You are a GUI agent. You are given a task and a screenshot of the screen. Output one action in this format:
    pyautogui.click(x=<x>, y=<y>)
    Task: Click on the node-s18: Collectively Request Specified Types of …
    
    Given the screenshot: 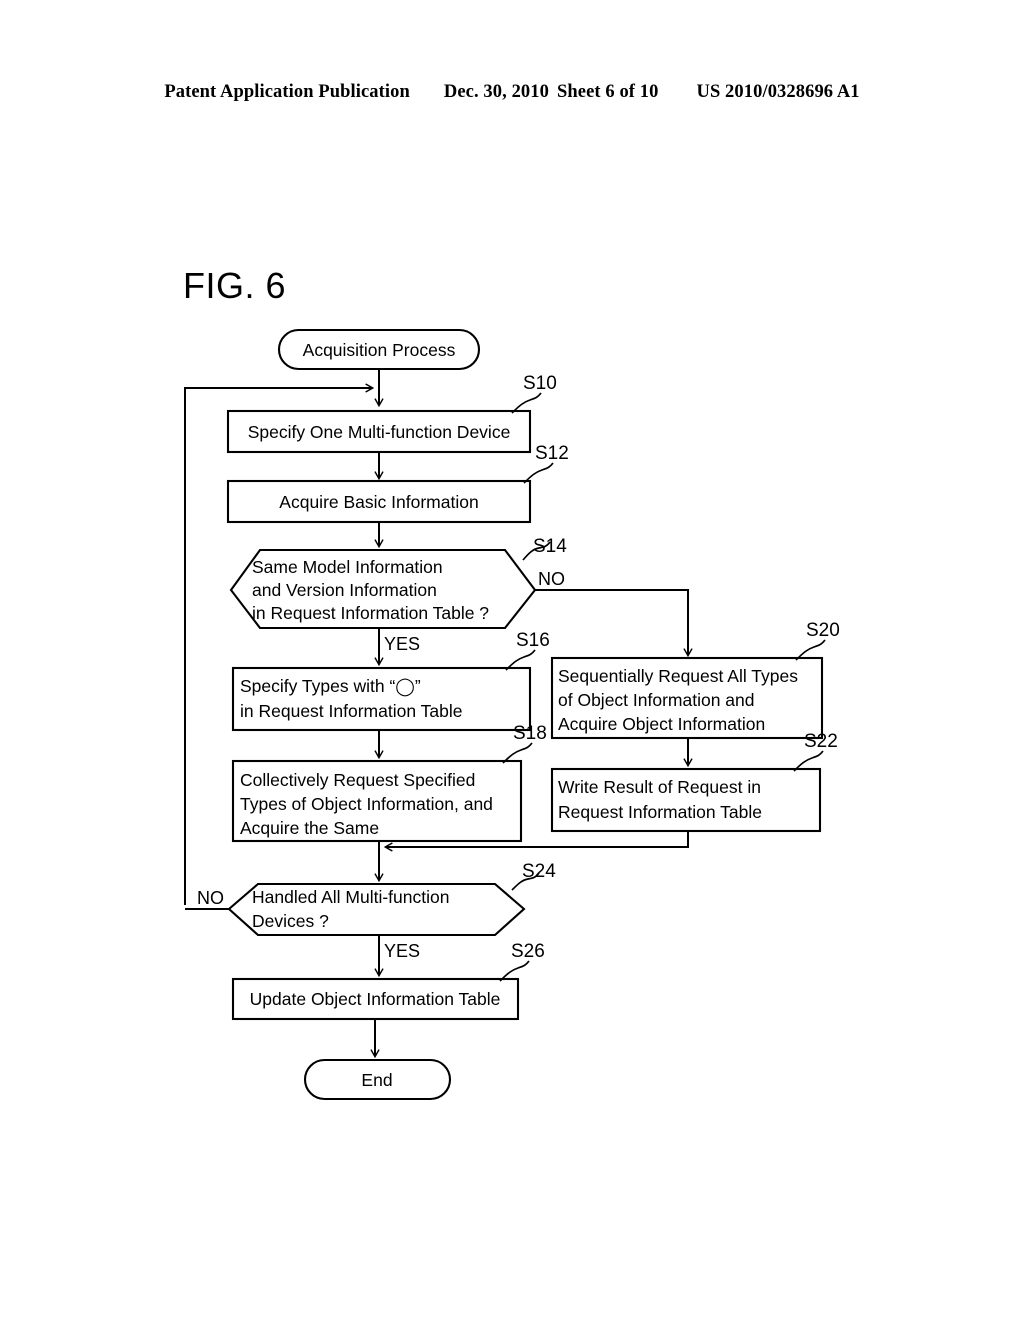 What is the action you would take?
    pyautogui.click(x=377, y=801)
    